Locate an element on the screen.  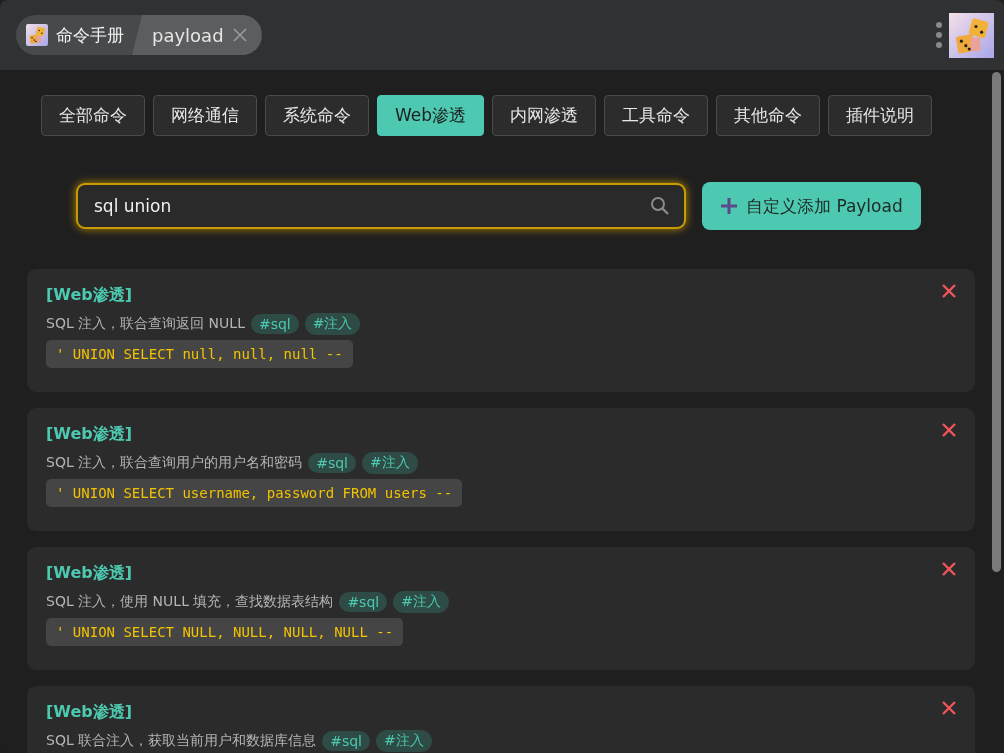
payload-description: SQL 注入，使用 NULL 填充，查找数据表结构 is located at coordinates (190, 602).